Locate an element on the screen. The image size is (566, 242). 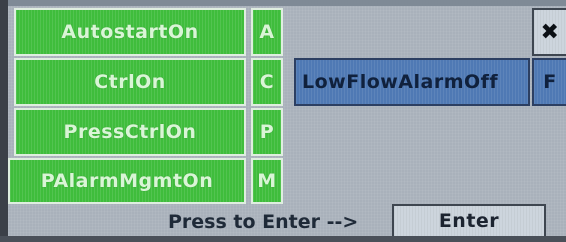
enter-button-label: Enter is located at coordinates (469, 221).